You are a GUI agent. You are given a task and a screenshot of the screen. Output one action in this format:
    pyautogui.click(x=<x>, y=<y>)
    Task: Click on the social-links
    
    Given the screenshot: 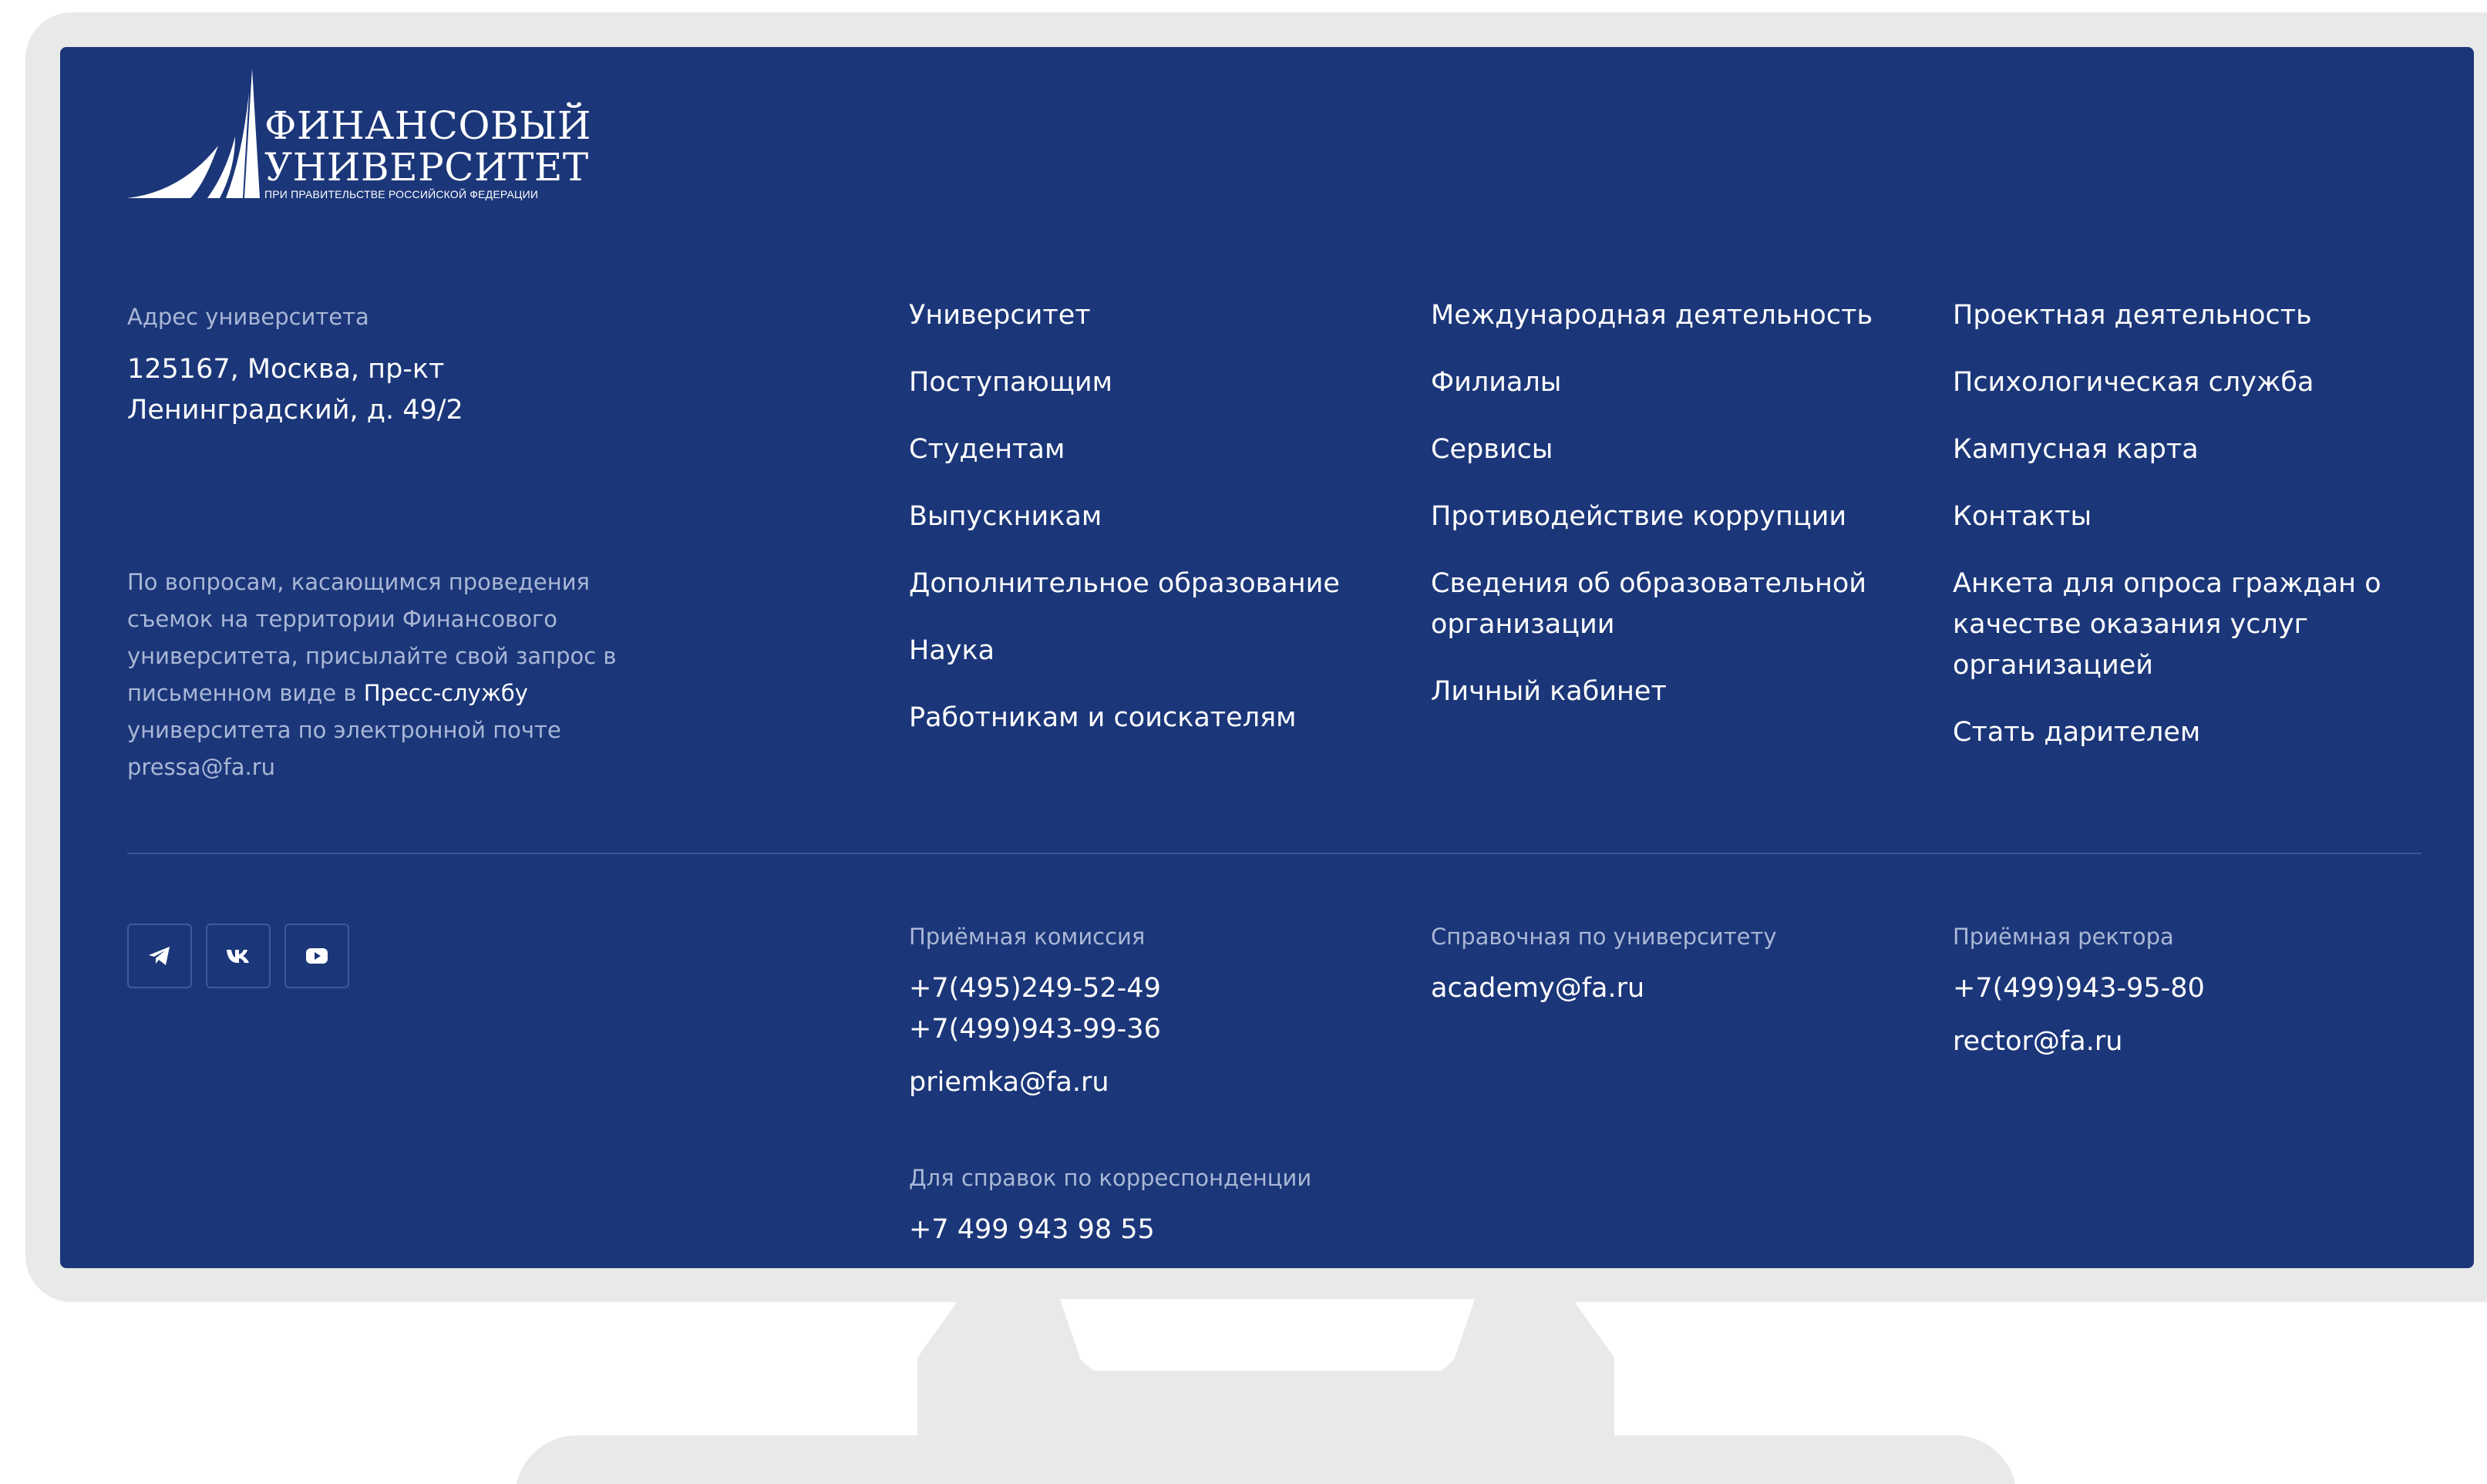 What is the action you would take?
    pyautogui.click(x=238, y=956)
    